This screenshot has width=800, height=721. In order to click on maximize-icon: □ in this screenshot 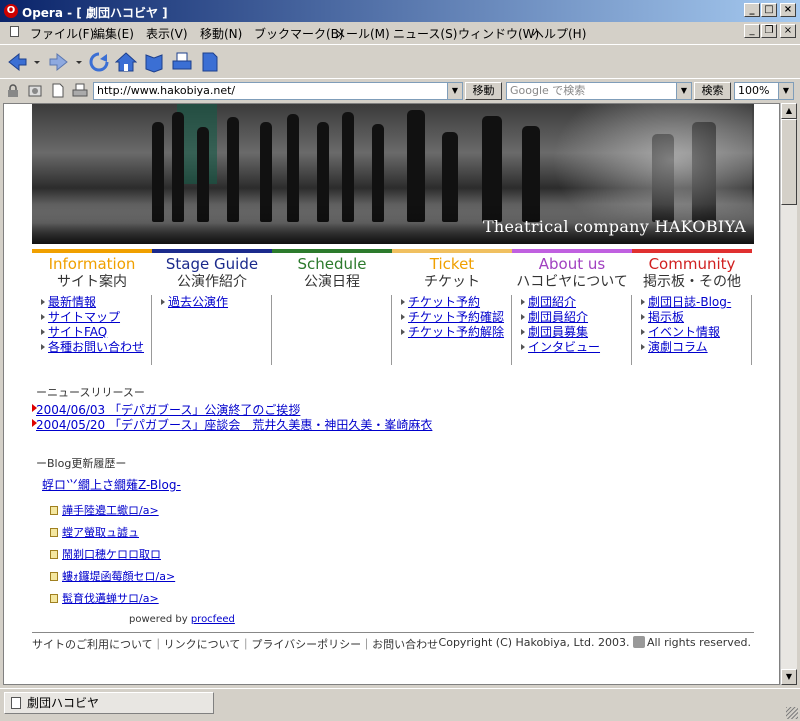, I will do `click(769, 10)`.